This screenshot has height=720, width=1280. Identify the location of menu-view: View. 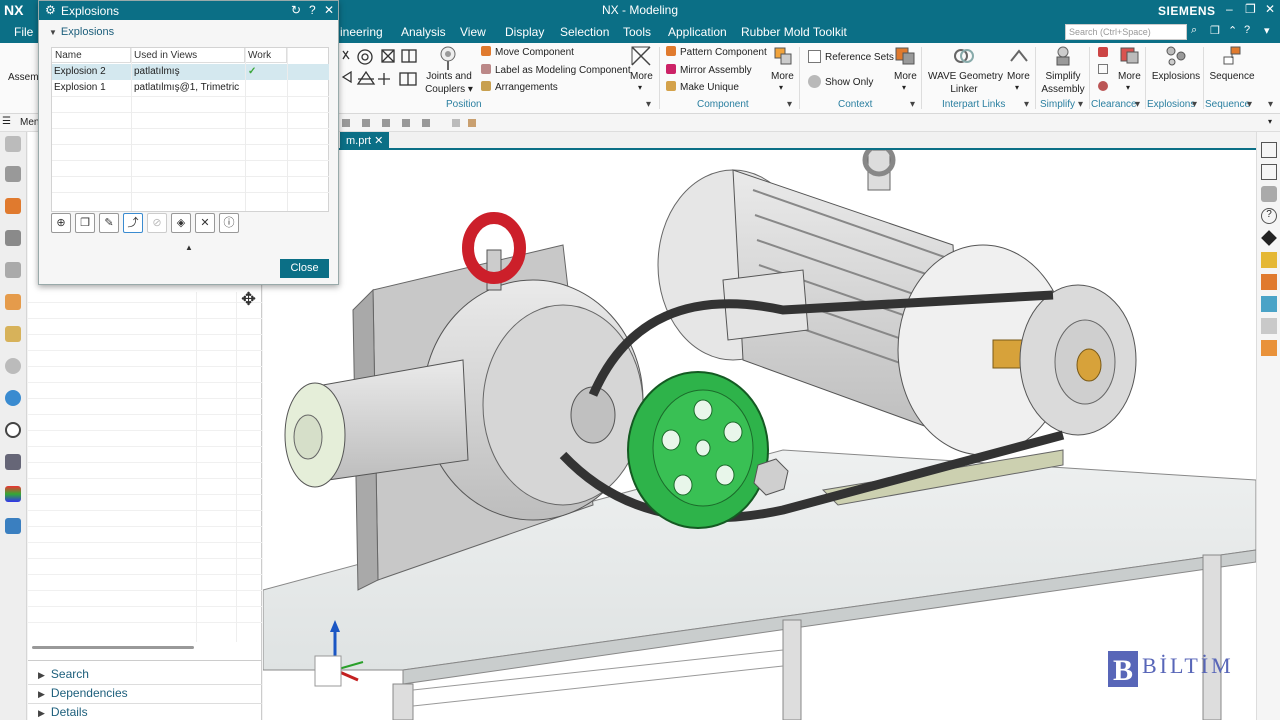
(473, 32).